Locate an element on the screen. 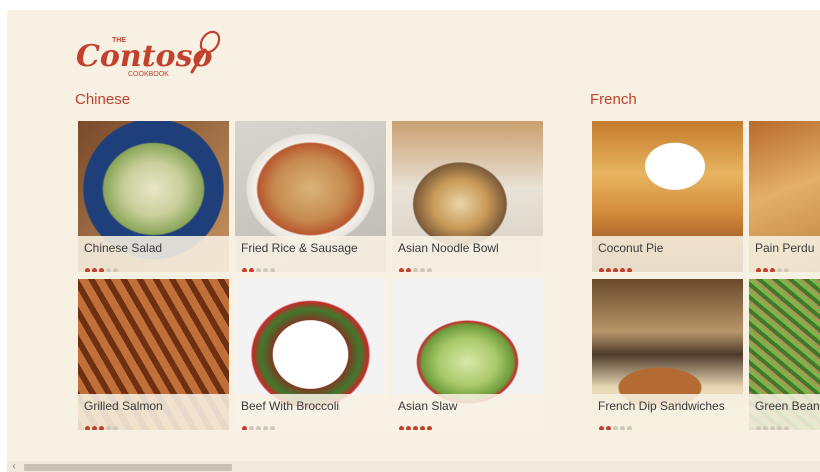 The height and width of the screenshot is (472, 820). recipe-tile-grilled-salmon: Grilled Salmon is located at coordinates (153, 354).